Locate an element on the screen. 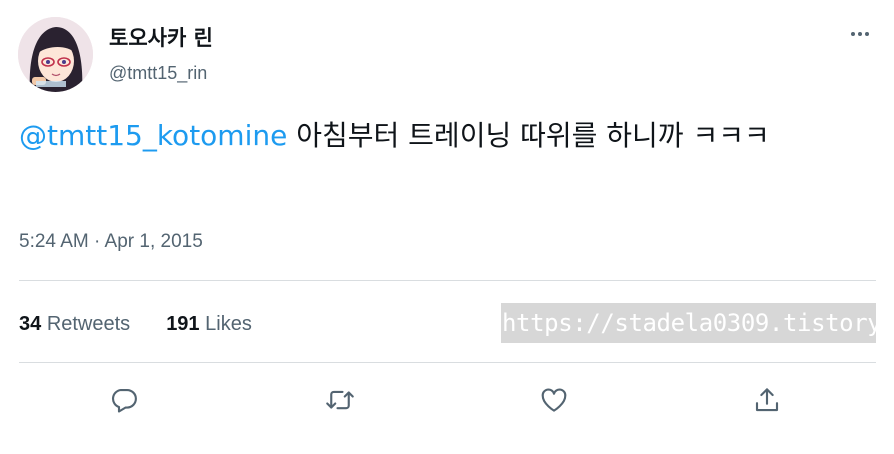 Image resolution: width=894 pixels, height=454 pixels. avatar is located at coordinates (55, 54).